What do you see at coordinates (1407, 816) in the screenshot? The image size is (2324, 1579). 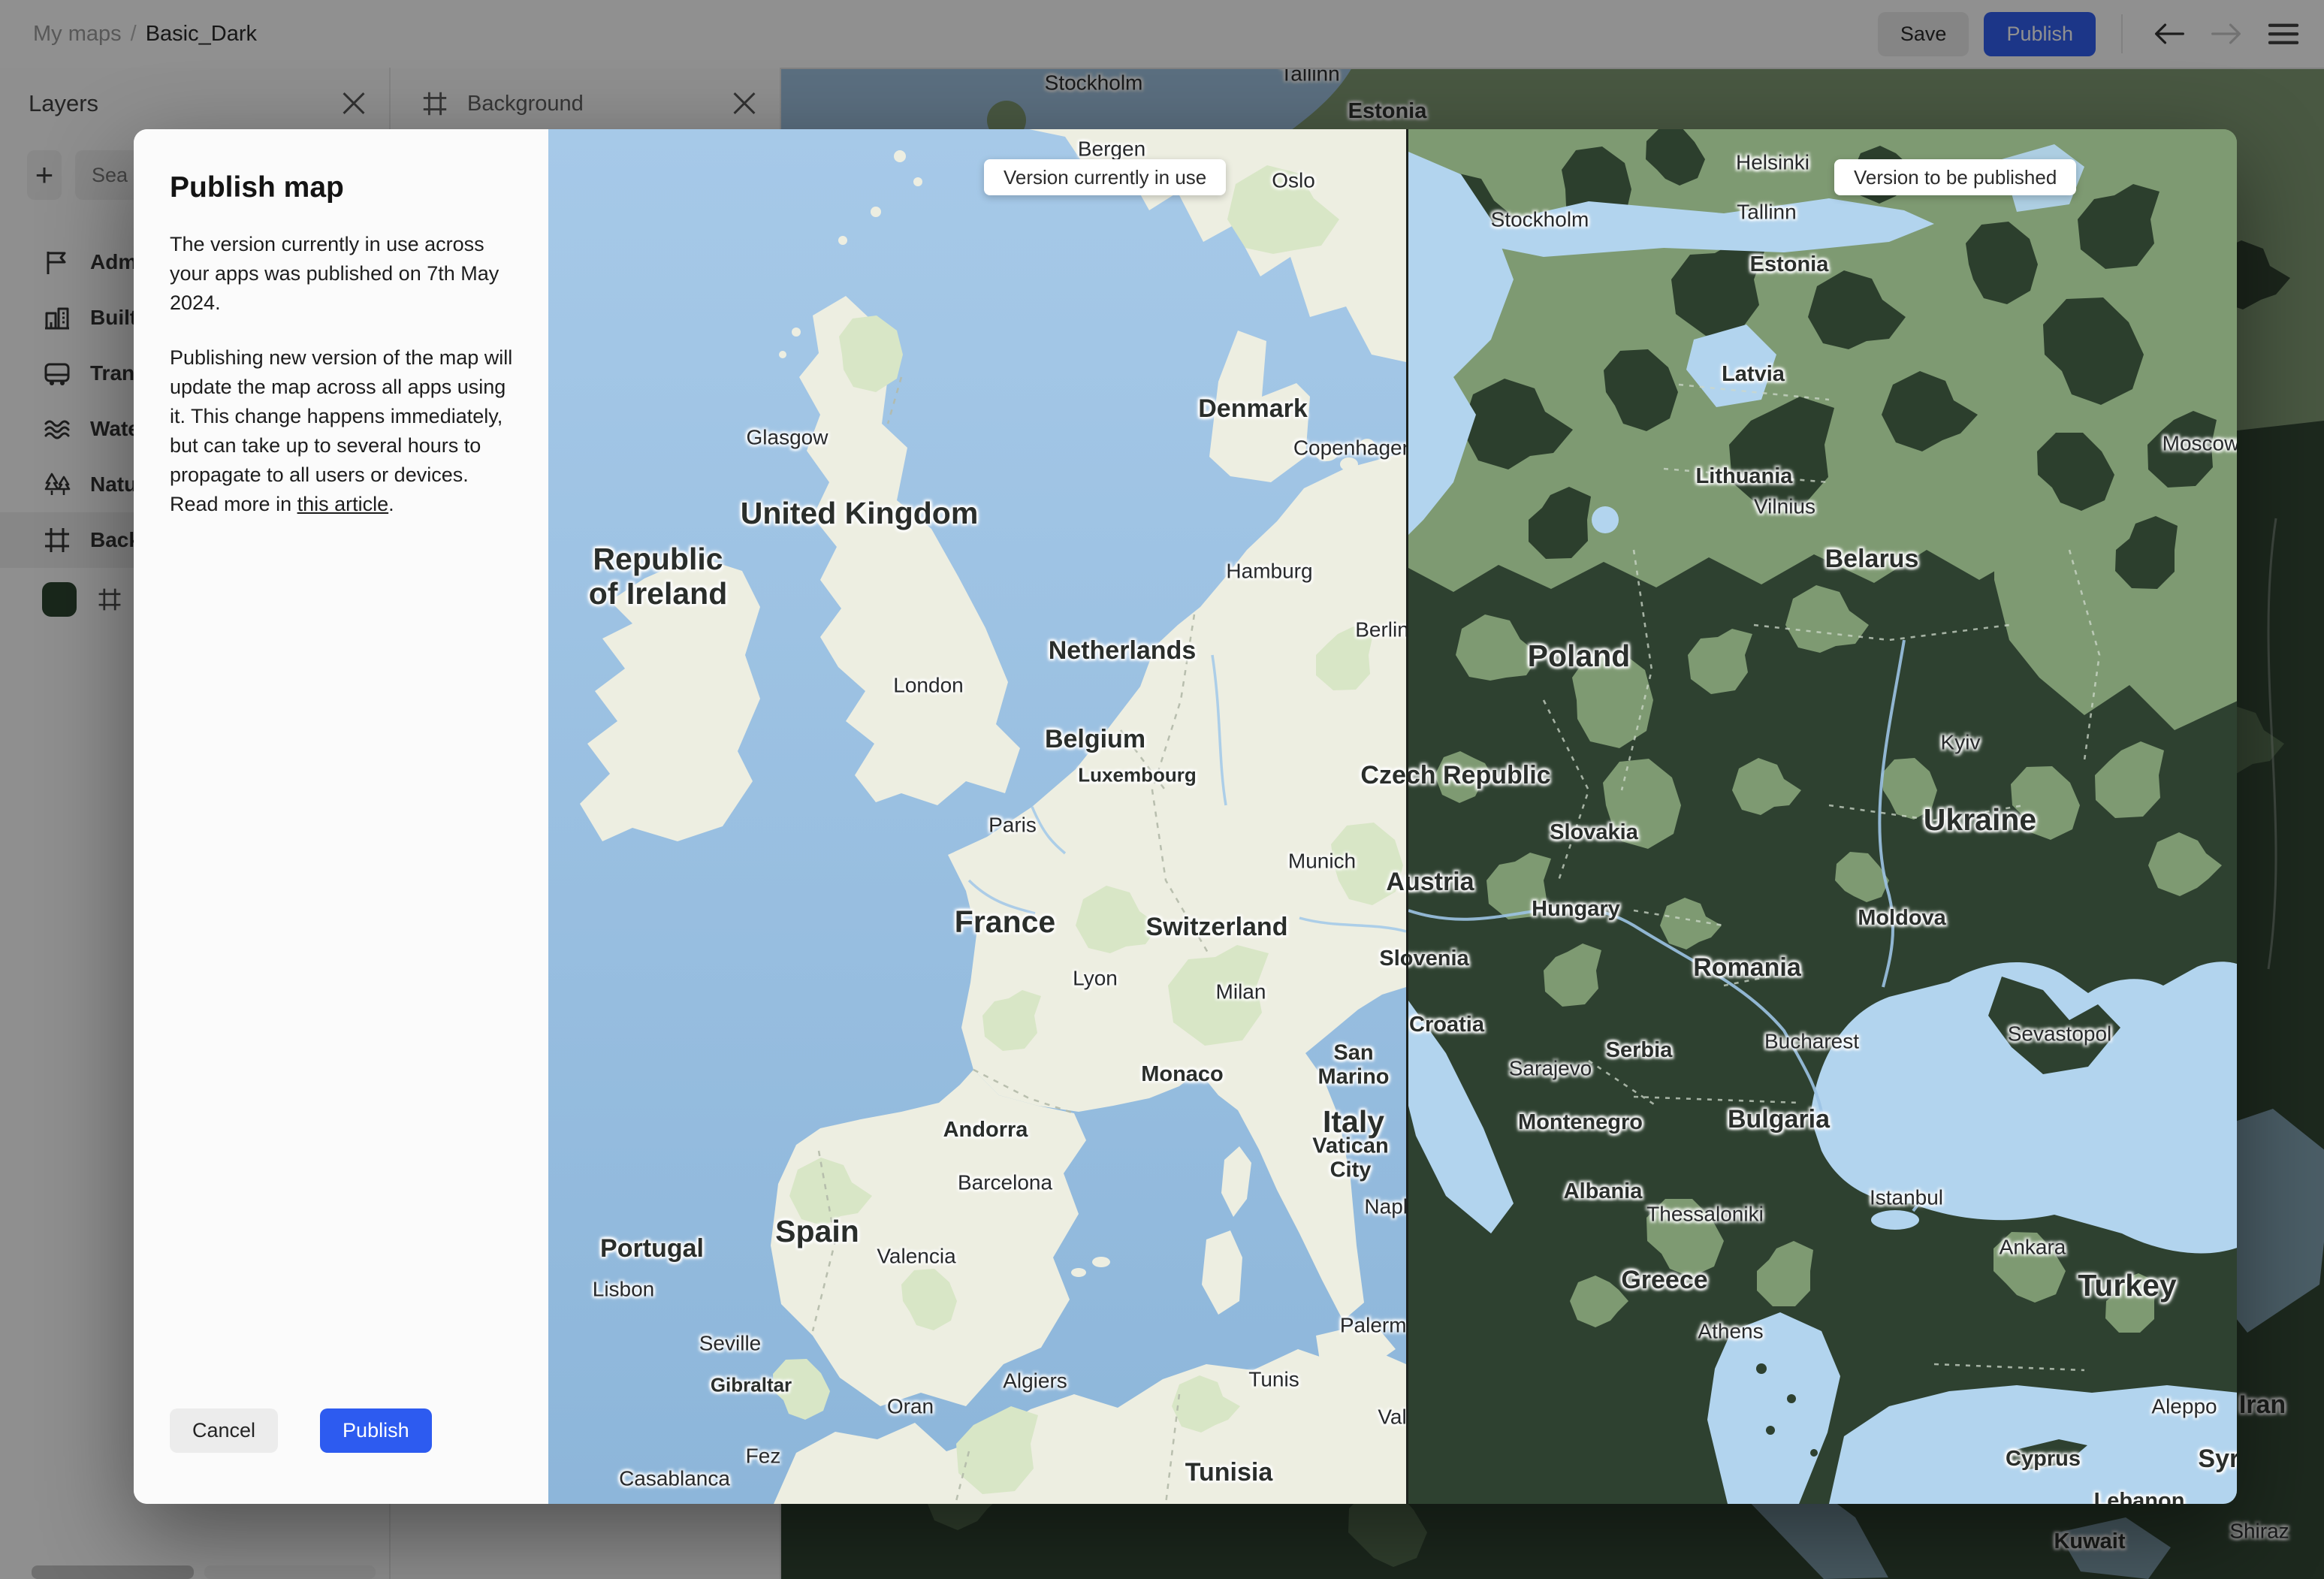 I see `comparison-split-divider` at bounding box center [1407, 816].